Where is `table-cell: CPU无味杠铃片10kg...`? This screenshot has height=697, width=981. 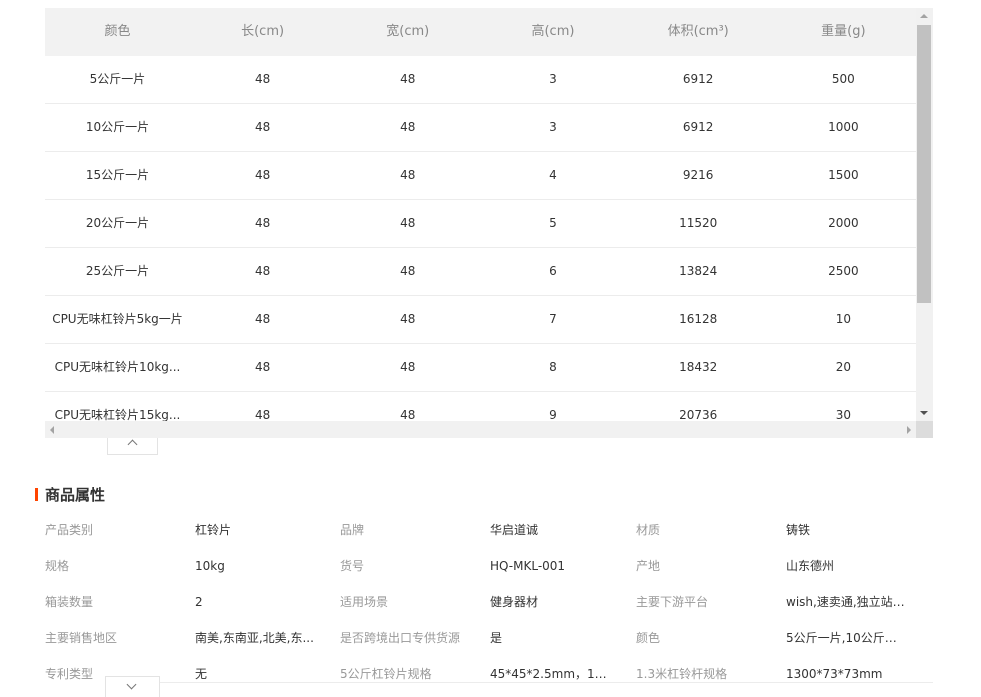 table-cell: CPU无味杠铃片10kg... is located at coordinates (117, 367).